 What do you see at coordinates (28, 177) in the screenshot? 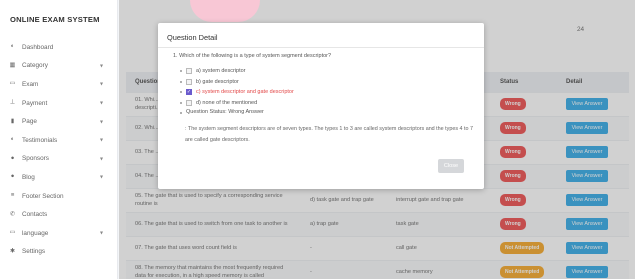
I see `sidebar-item-label: Blog` at bounding box center [28, 177].